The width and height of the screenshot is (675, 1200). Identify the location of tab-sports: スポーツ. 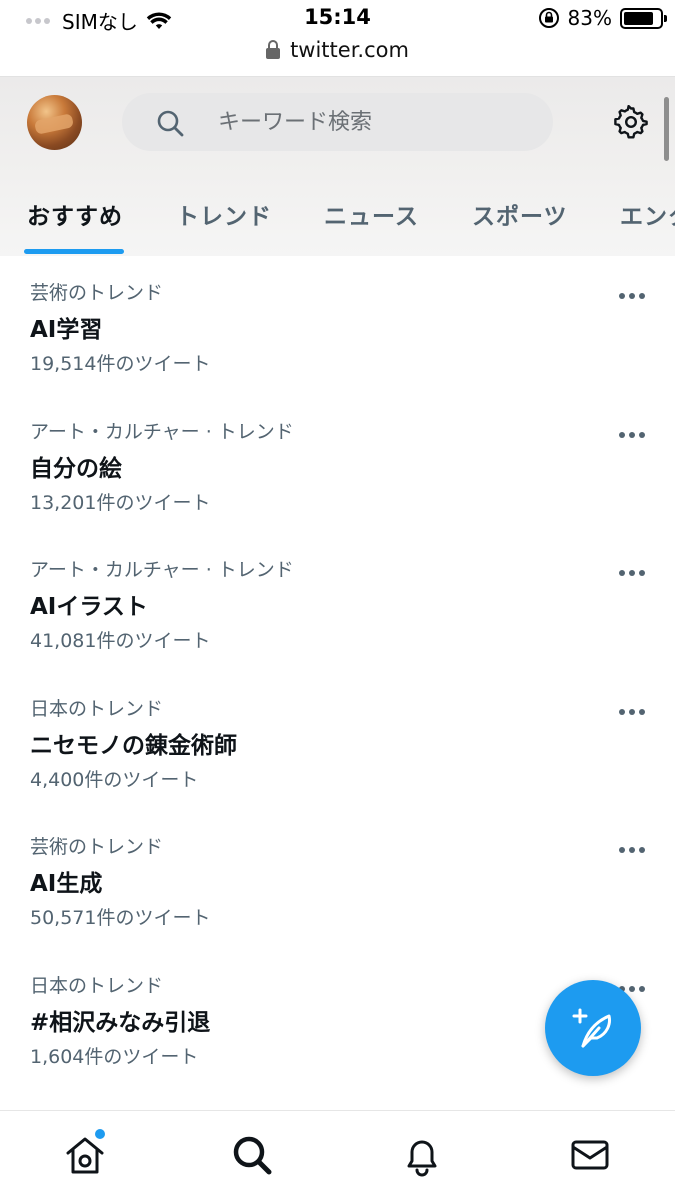
(520, 214).